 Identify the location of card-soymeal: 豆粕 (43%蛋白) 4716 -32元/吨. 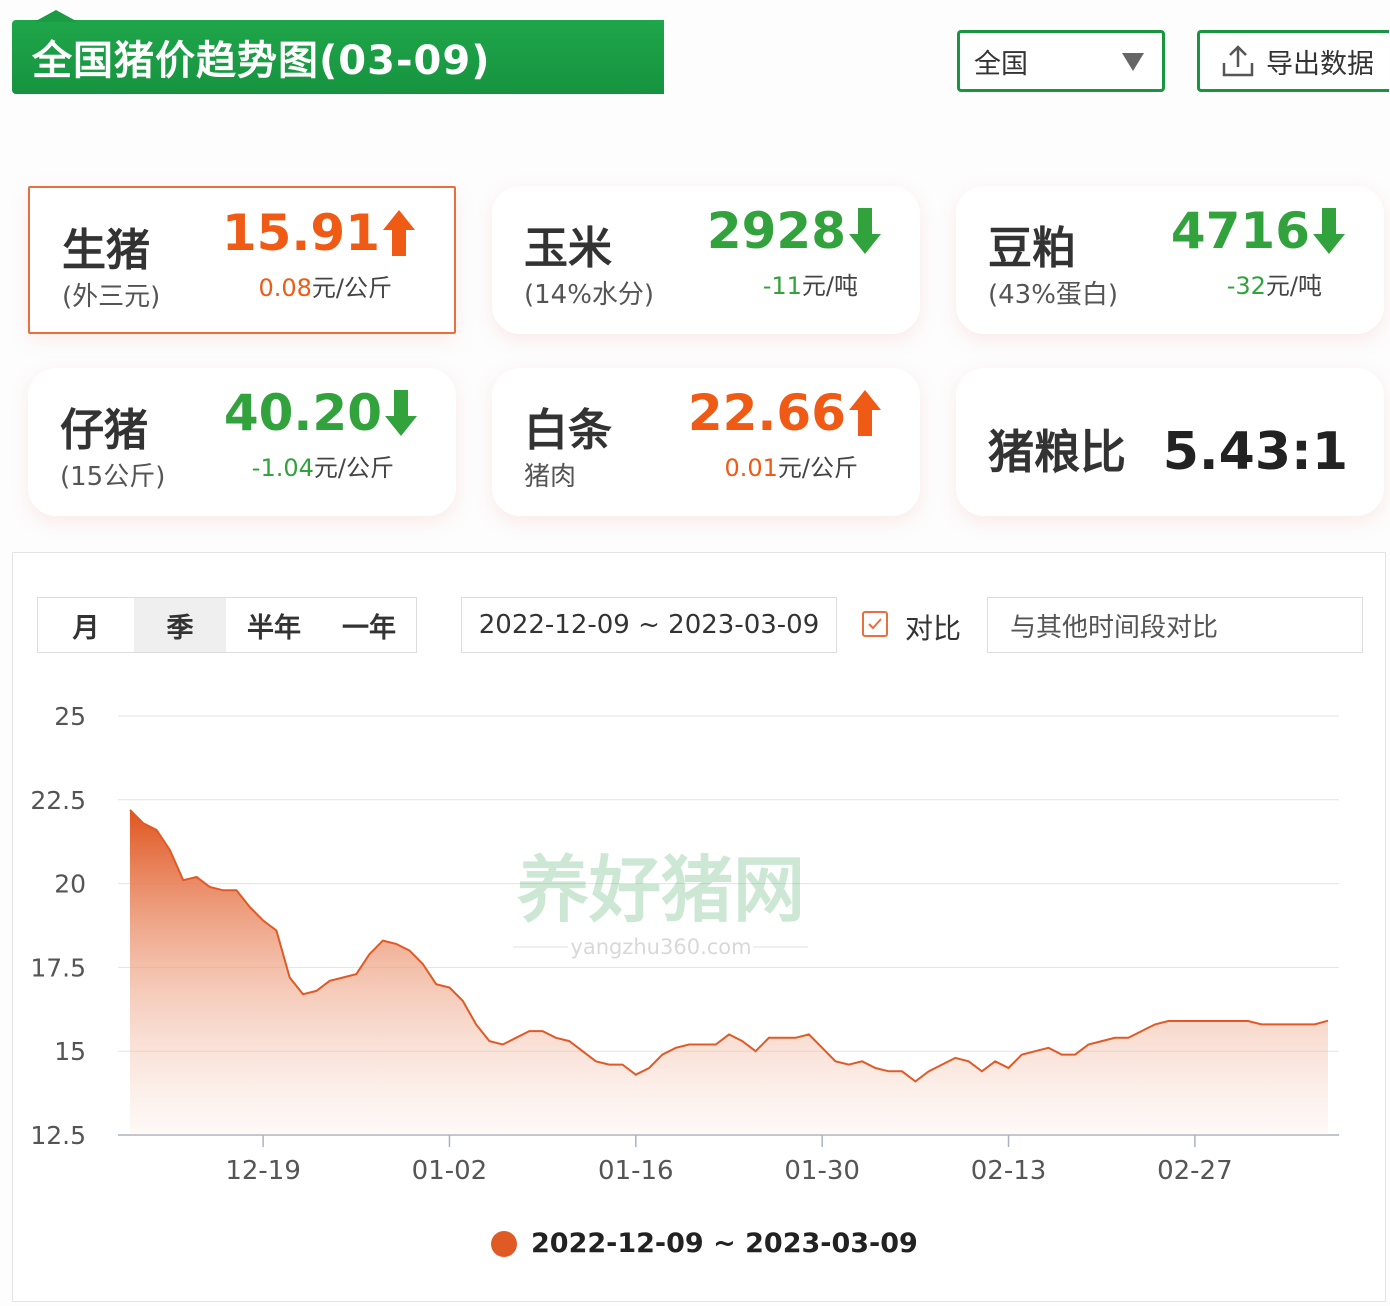
(1170, 260).